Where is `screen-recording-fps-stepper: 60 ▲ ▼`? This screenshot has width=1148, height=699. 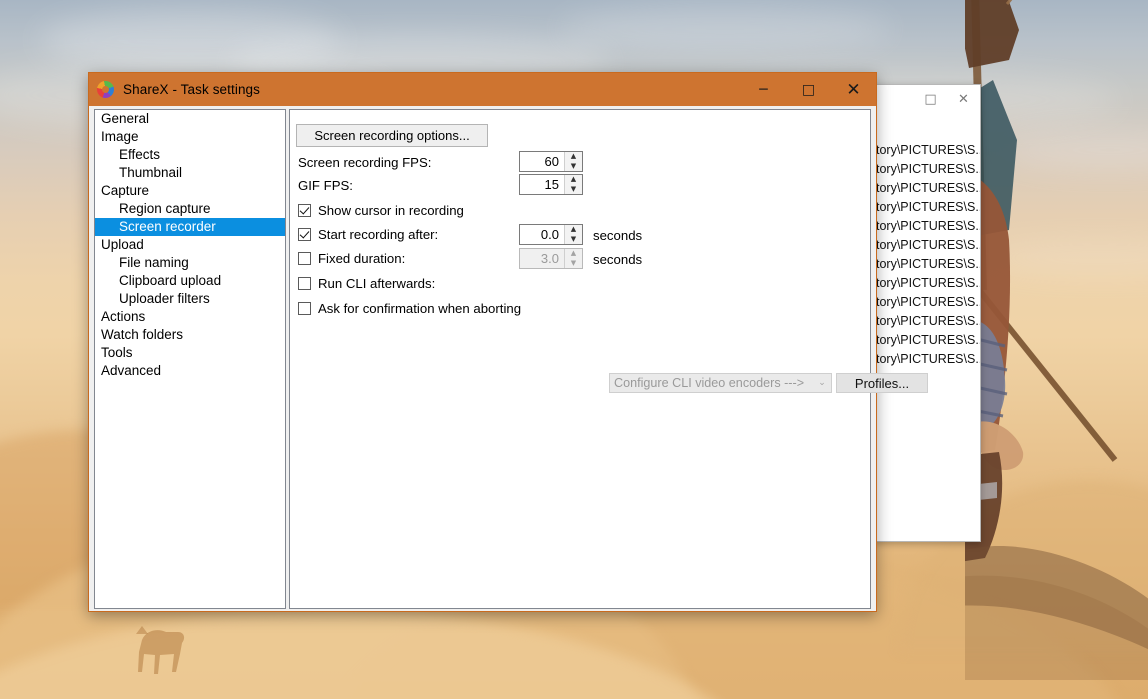 screen-recording-fps-stepper: 60 ▲ ▼ is located at coordinates (551, 161).